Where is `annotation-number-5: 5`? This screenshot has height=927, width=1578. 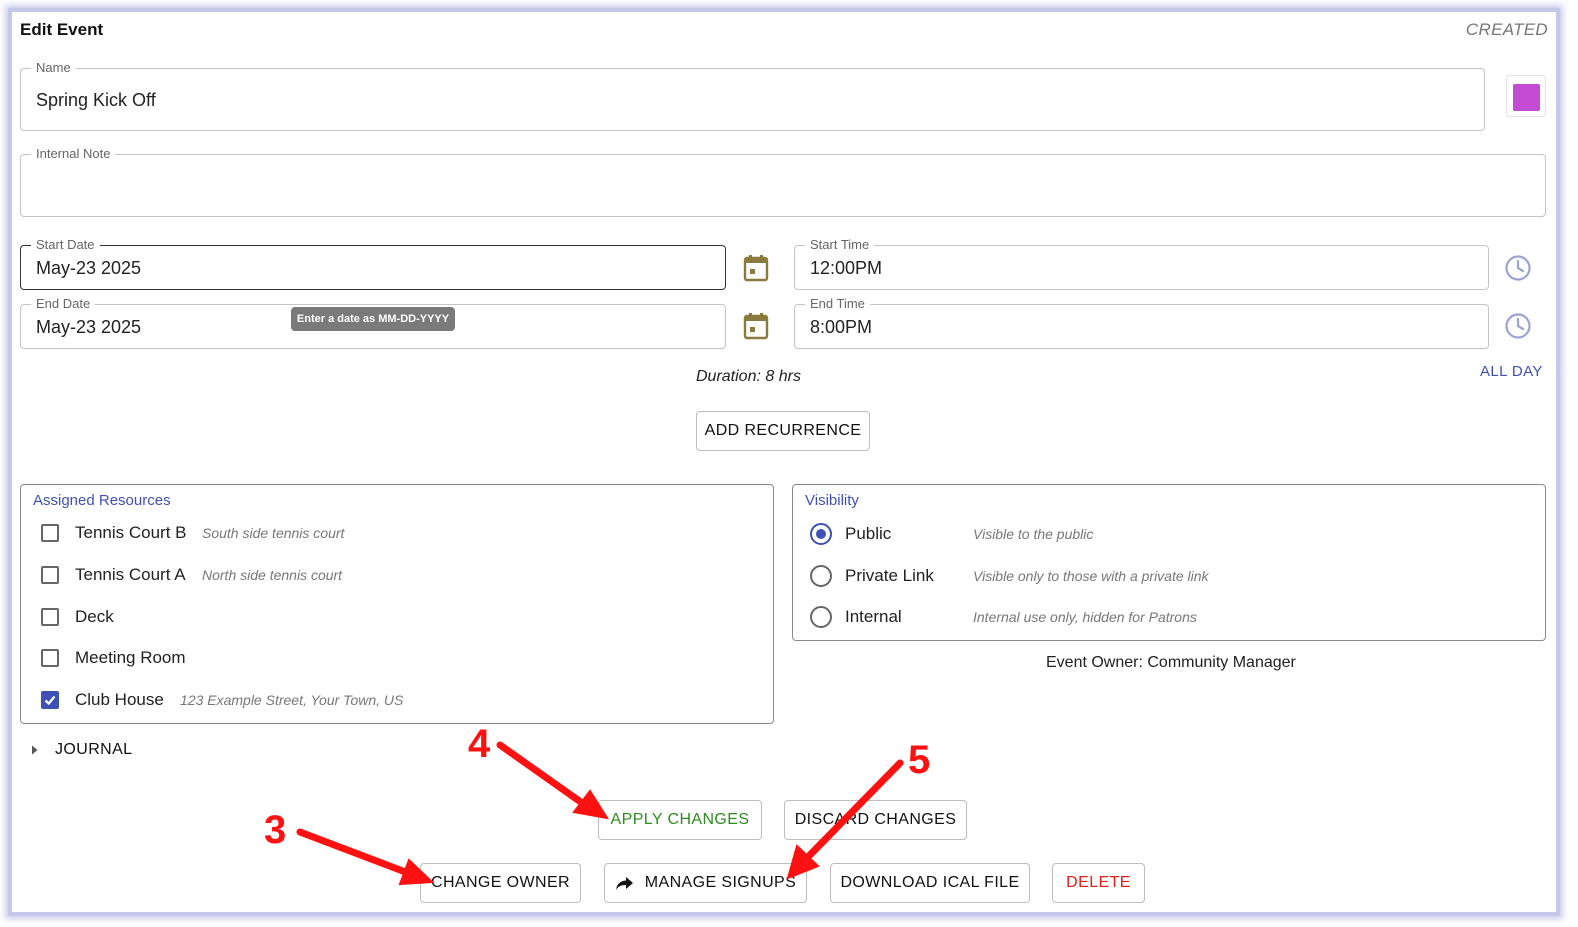 annotation-number-5: 5 is located at coordinates (919, 760).